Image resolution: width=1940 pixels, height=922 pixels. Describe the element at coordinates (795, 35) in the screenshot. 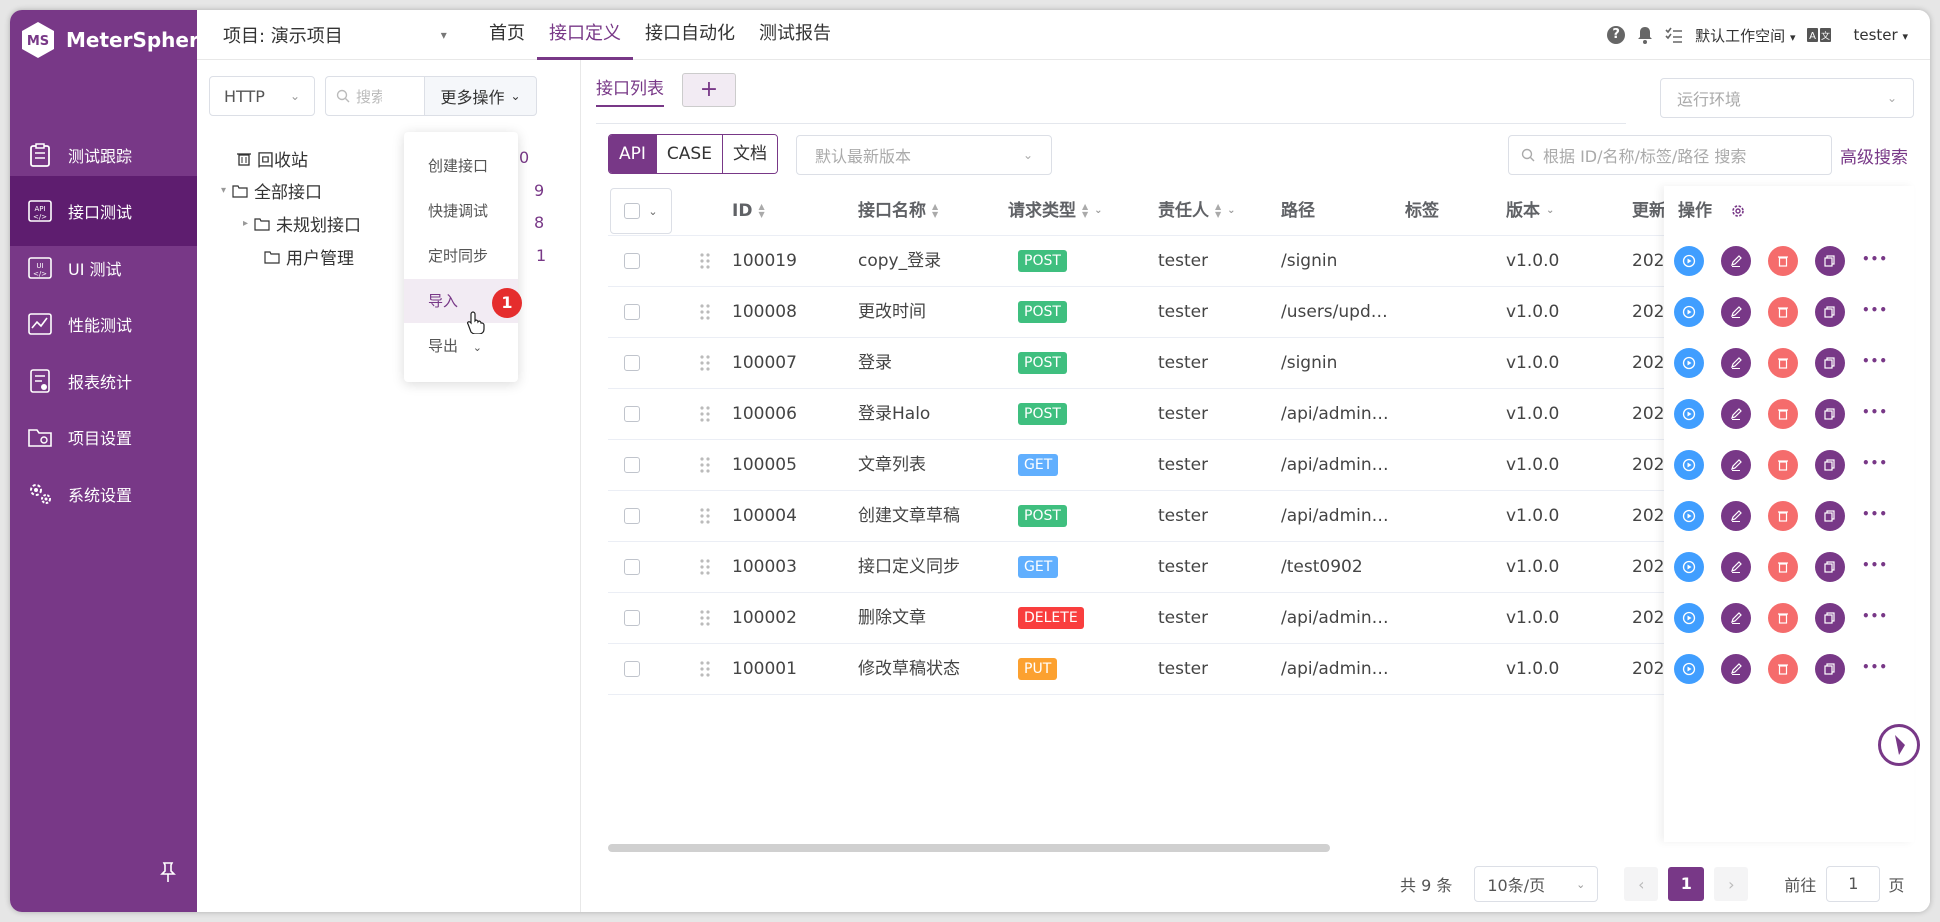

I see `menu-test-report: 测试报告` at that location.